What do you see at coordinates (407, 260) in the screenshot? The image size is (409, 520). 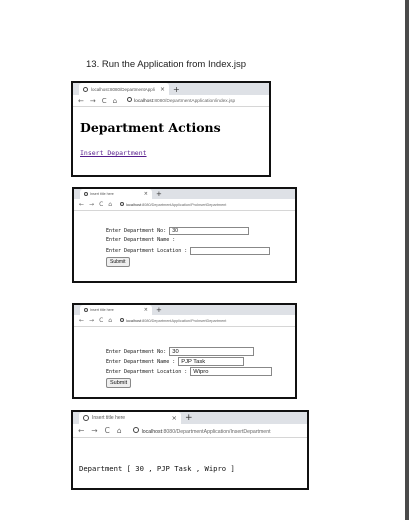 I see `page-edge-bar` at bounding box center [407, 260].